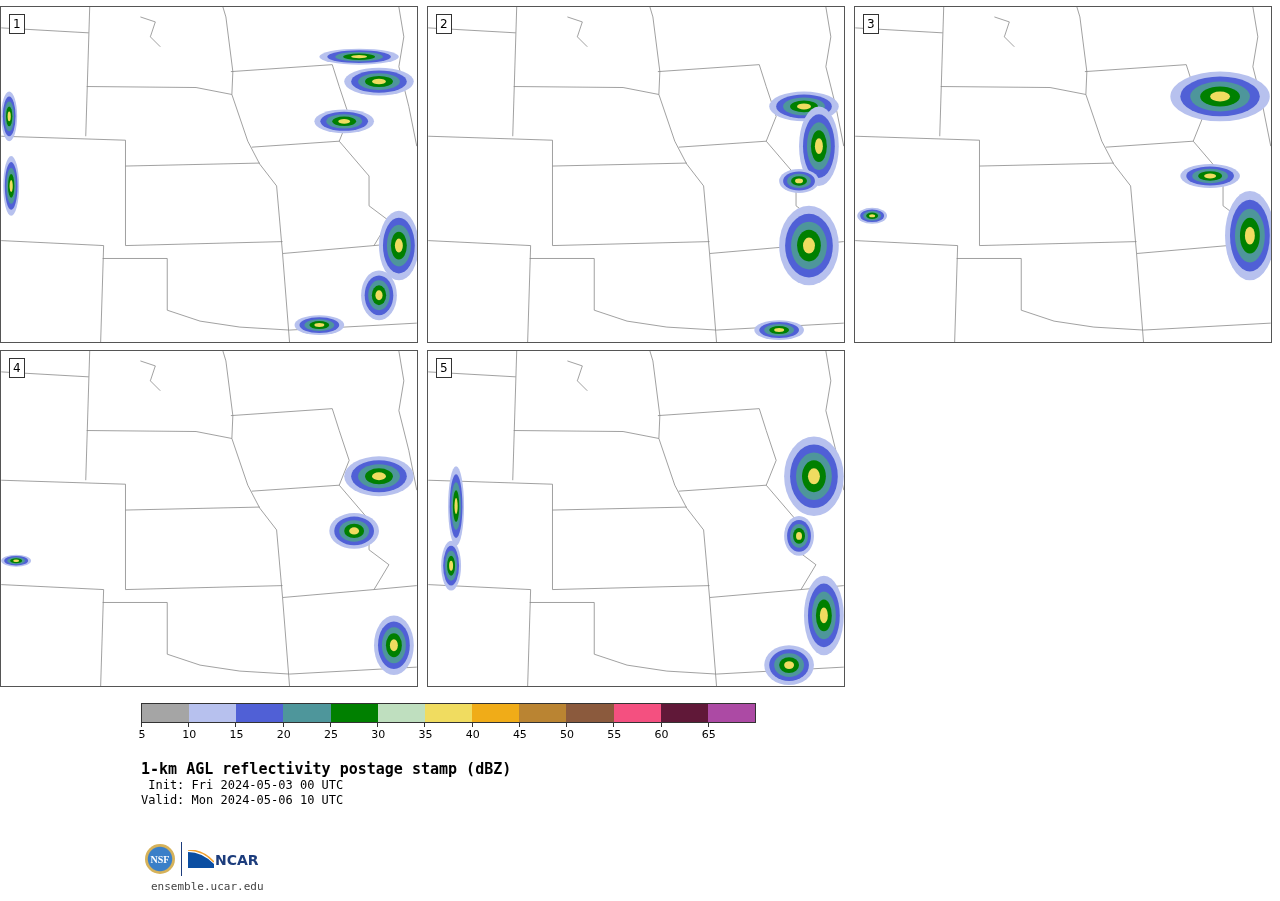 Image resolution: width=1280 pixels, height=901 pixels. Describe the element at coordinates (330, 734) in the screenshot. I see `tick-label: 25` at that location.